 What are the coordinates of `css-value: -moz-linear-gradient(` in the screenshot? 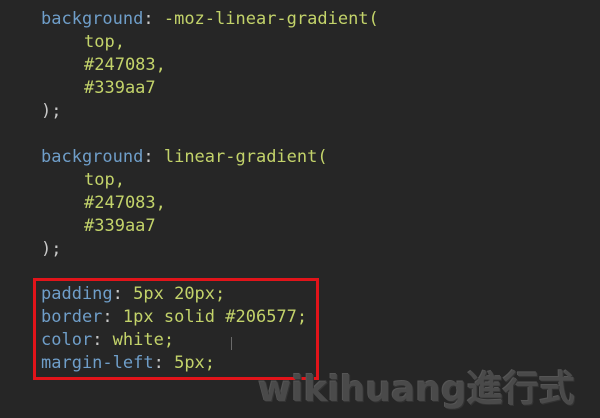 It's located at (266, 19).